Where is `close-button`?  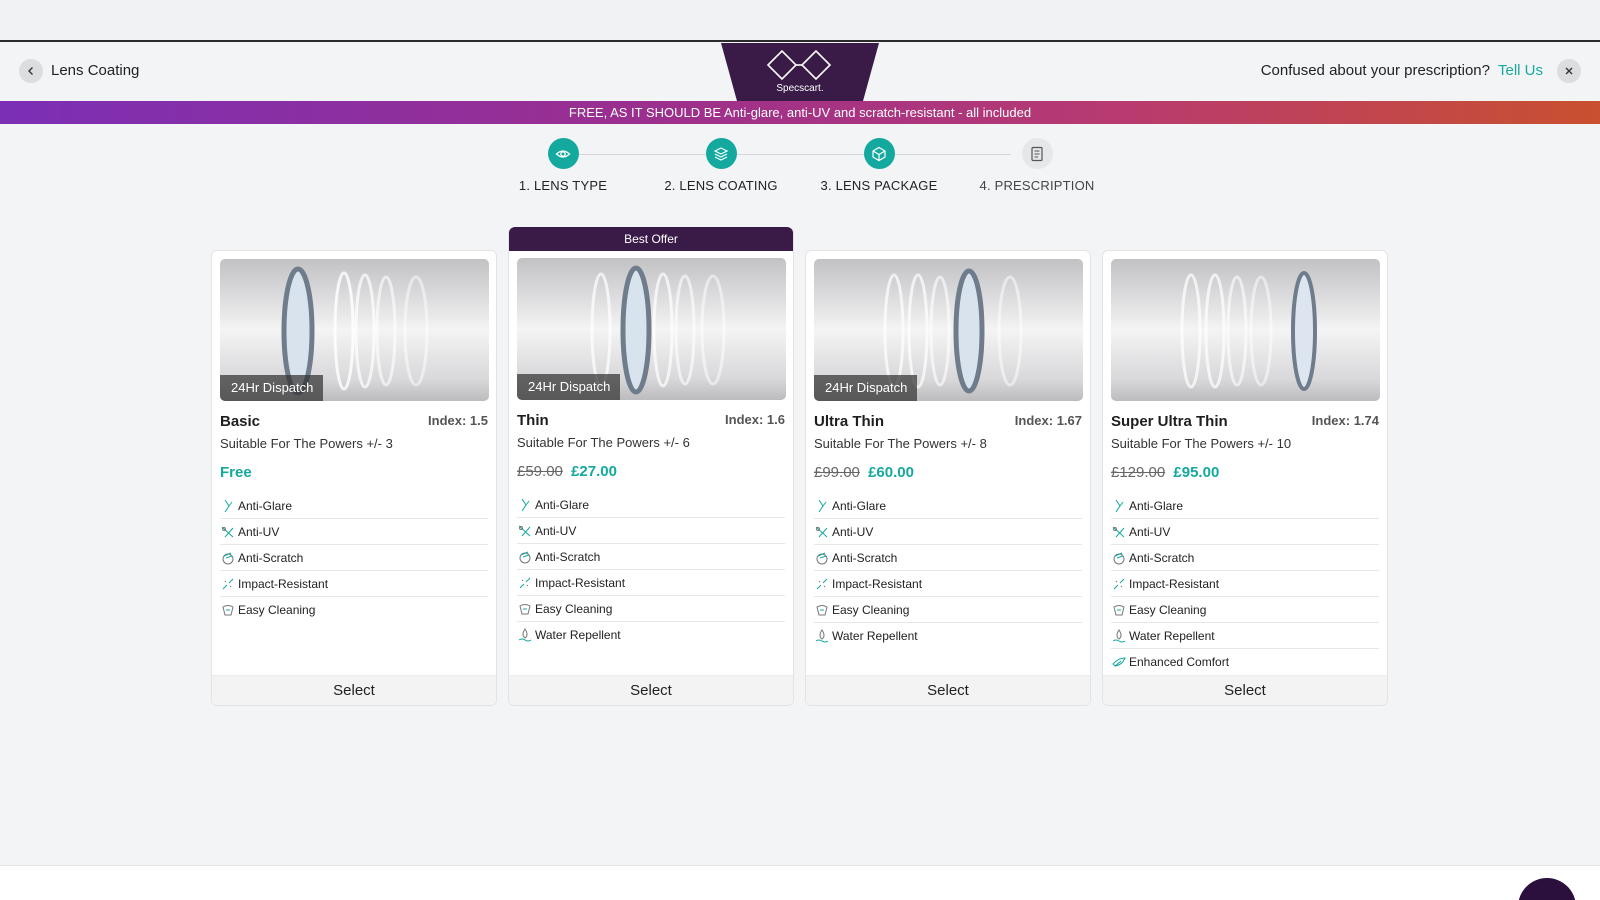 close-button is located at coordinates (1569, 71).